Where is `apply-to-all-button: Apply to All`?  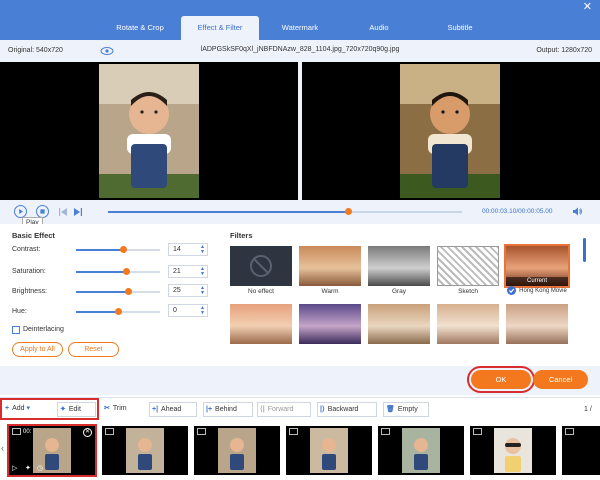
apply-to-all-button: Apply to All is located at coordinates (37, 349).